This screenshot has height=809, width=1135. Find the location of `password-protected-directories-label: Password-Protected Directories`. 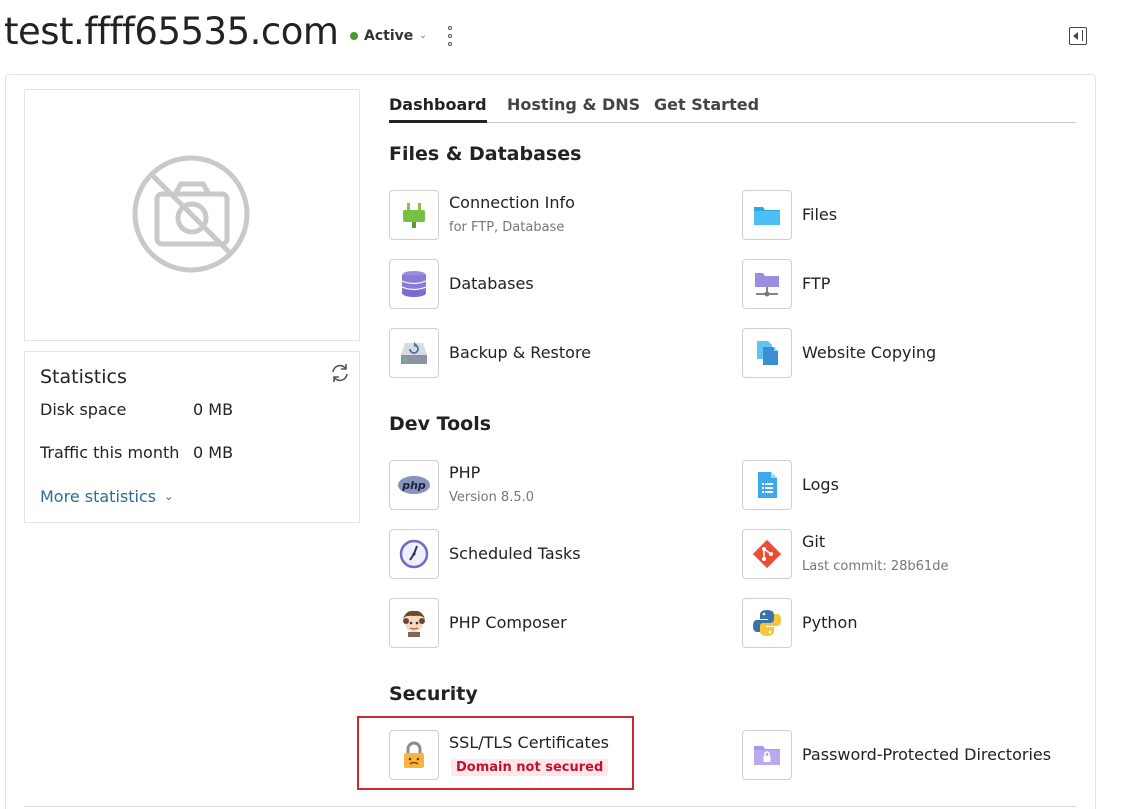

password-protected-directories-label: Password-Protected Directories is located at coordinates (927, 754).